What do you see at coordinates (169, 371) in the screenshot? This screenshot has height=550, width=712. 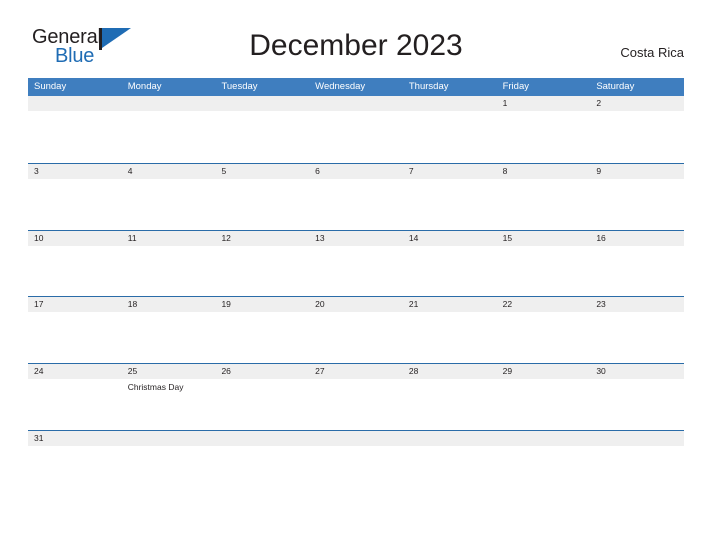 I see `day-number: 25` at bounding box center [169, 371].